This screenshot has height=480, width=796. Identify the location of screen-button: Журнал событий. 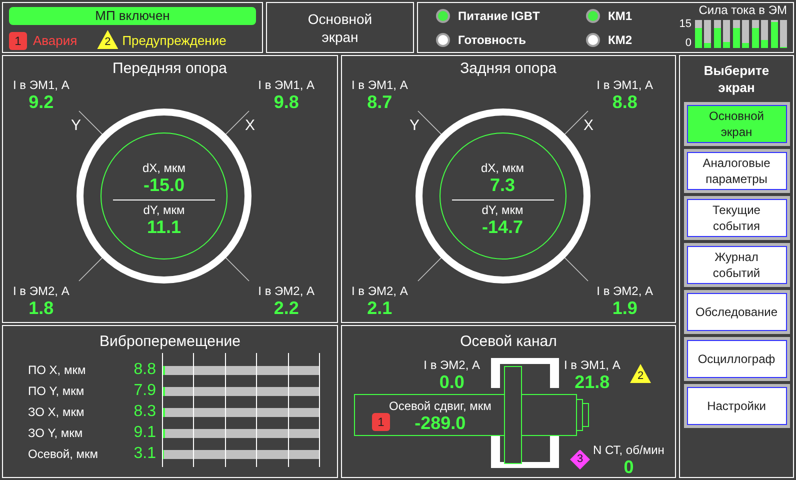
(737, 265).